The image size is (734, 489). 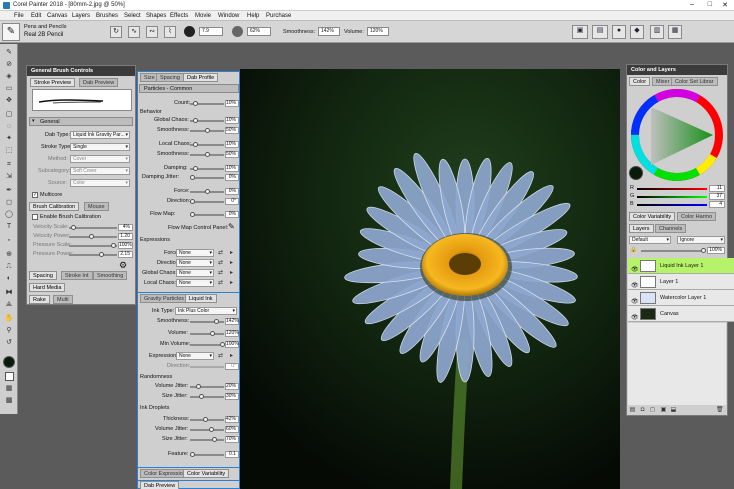 What do you see at coordinates (195, 144) in the screenshot?
I see `local-chaos-knob` at bounding box center [195, 144].